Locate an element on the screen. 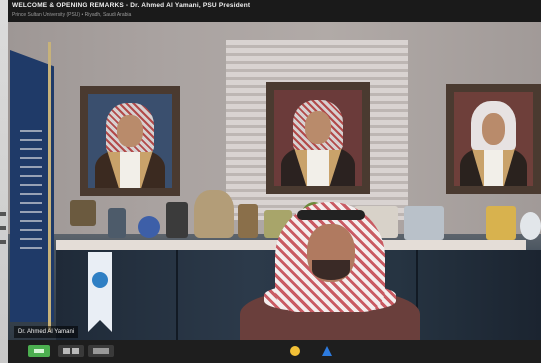  hand-icon is located at coordinates (295, 351).